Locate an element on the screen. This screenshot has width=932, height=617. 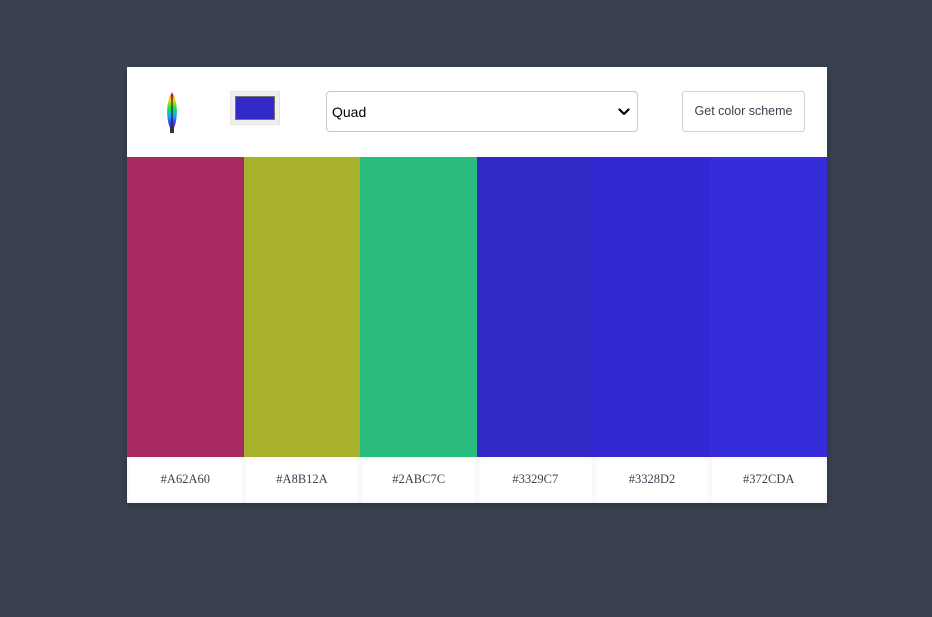
color-hex-label: #A62A60 is located at coordinates (185, 480).